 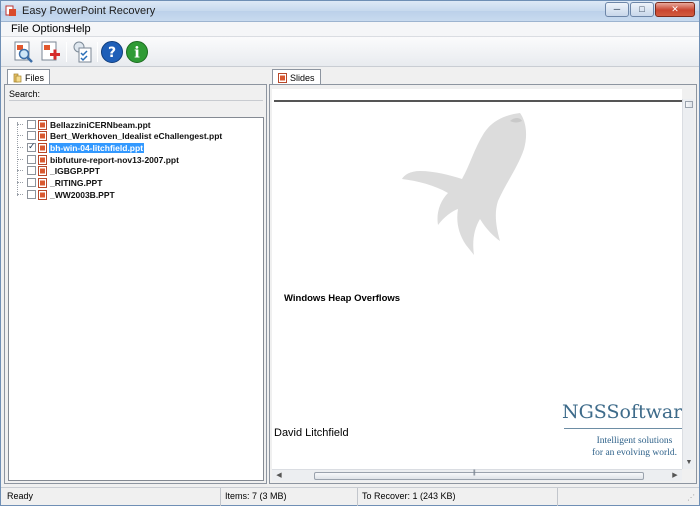 I want to click on file-name: BellazziniCERNbeam.ppt, so click(x=100, y=124).